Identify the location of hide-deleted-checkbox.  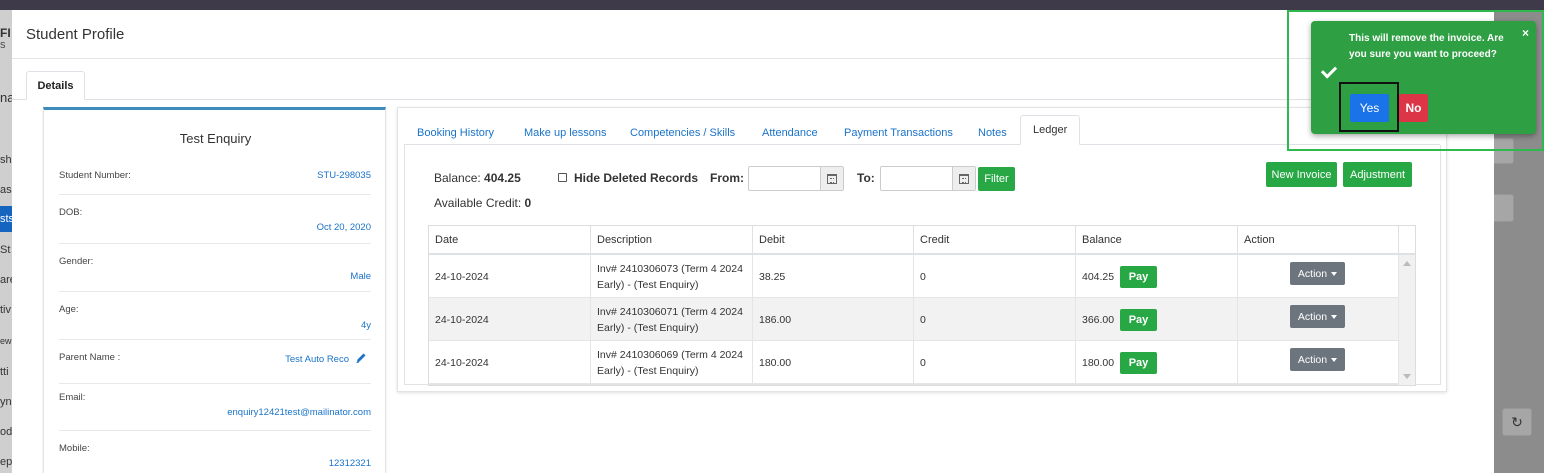
(562, 177).